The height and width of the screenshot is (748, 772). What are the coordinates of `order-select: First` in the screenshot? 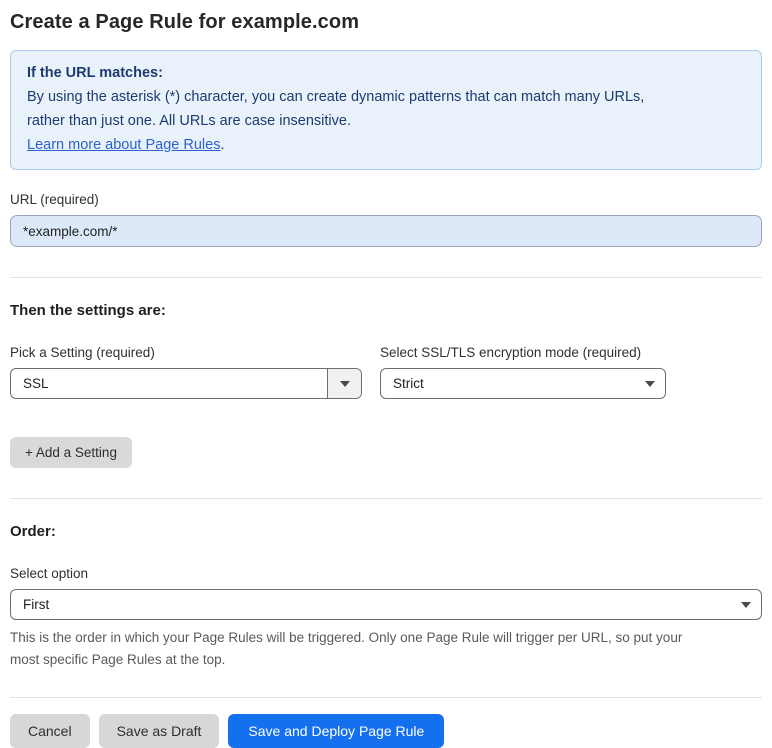 It's located at (386, 604).